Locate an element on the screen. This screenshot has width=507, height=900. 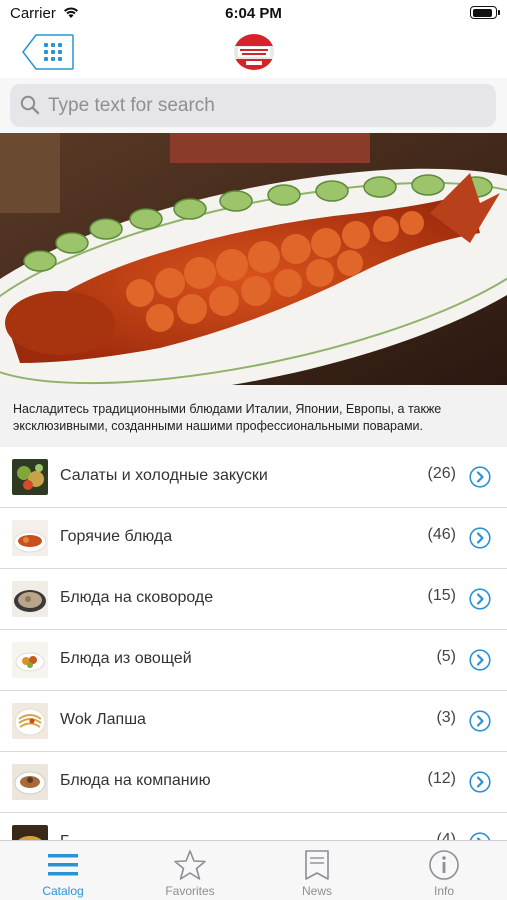
category-label: Салаты и холодные закуски is located at coordinates (164, 475).